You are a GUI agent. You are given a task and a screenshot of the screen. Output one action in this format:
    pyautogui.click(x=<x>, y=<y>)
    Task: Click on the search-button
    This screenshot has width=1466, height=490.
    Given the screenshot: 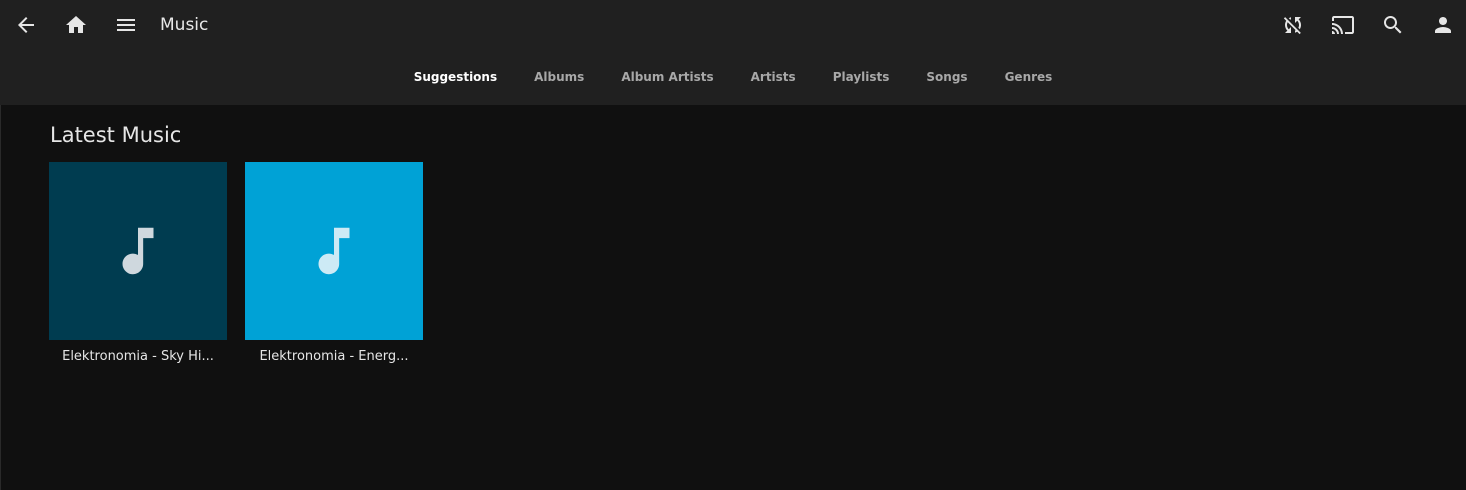 What is the action you would take?
    pyautogui.click(x=1393, y=25)
    